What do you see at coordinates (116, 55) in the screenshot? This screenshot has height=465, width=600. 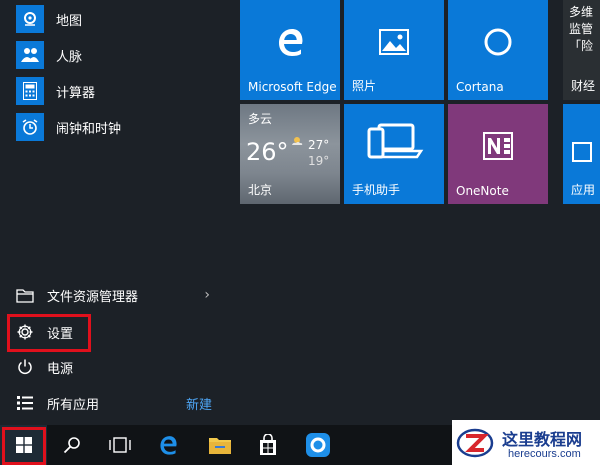 I see `app-item-people: 人脉` at bounding box center [116, 55].